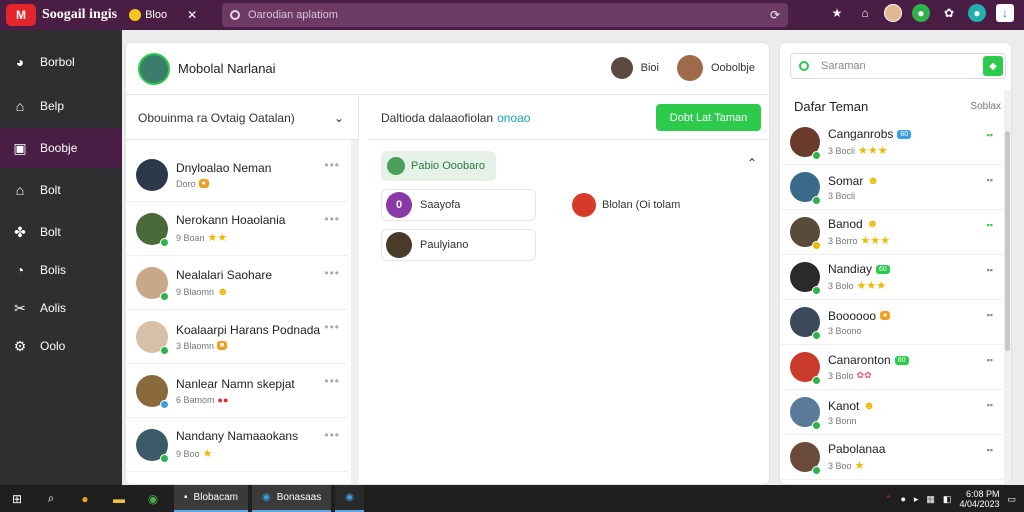  What do you see at coordinates (893, 13) in the screenshot?
I see `user-avatar-icon` at bounding box center [893, 13].